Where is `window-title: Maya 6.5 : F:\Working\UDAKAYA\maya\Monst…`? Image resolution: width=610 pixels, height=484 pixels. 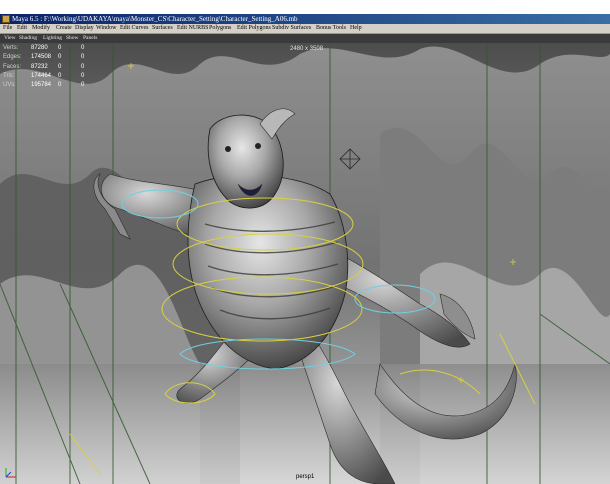 window-title: Maya 6.5 : F:\Working\UDAKAYA\maya\Monst… is located at coordinates (155, 19).